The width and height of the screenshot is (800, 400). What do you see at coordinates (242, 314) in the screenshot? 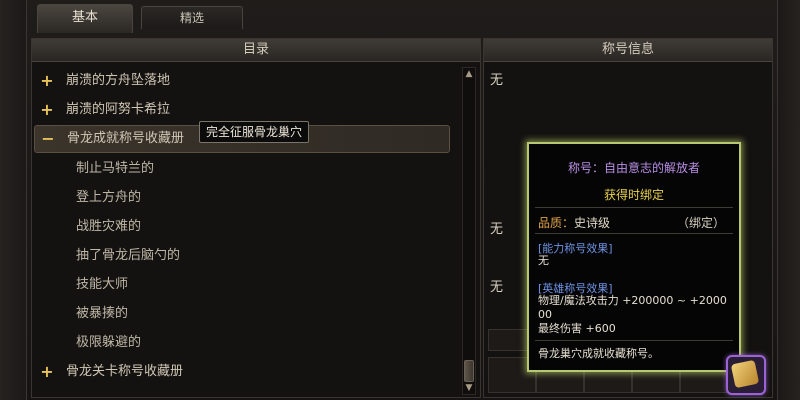
I see `catalog-item-8: 被暴揍的` at bounding box center [242, 314].